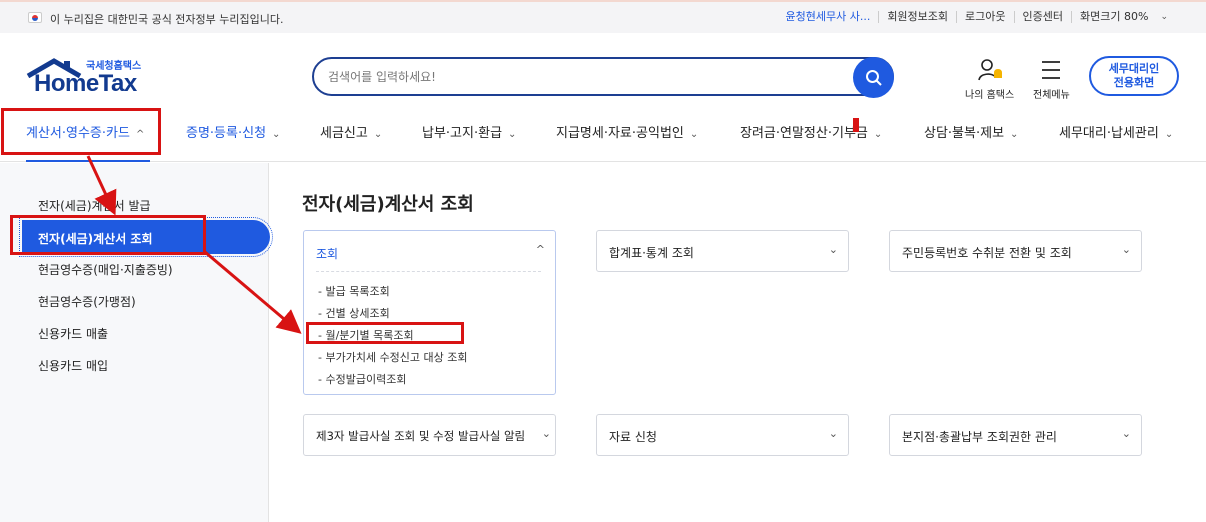 Image resolution: width=1206 pixels, height=522 pixels. I want to click on search-button, so click(873, 77).